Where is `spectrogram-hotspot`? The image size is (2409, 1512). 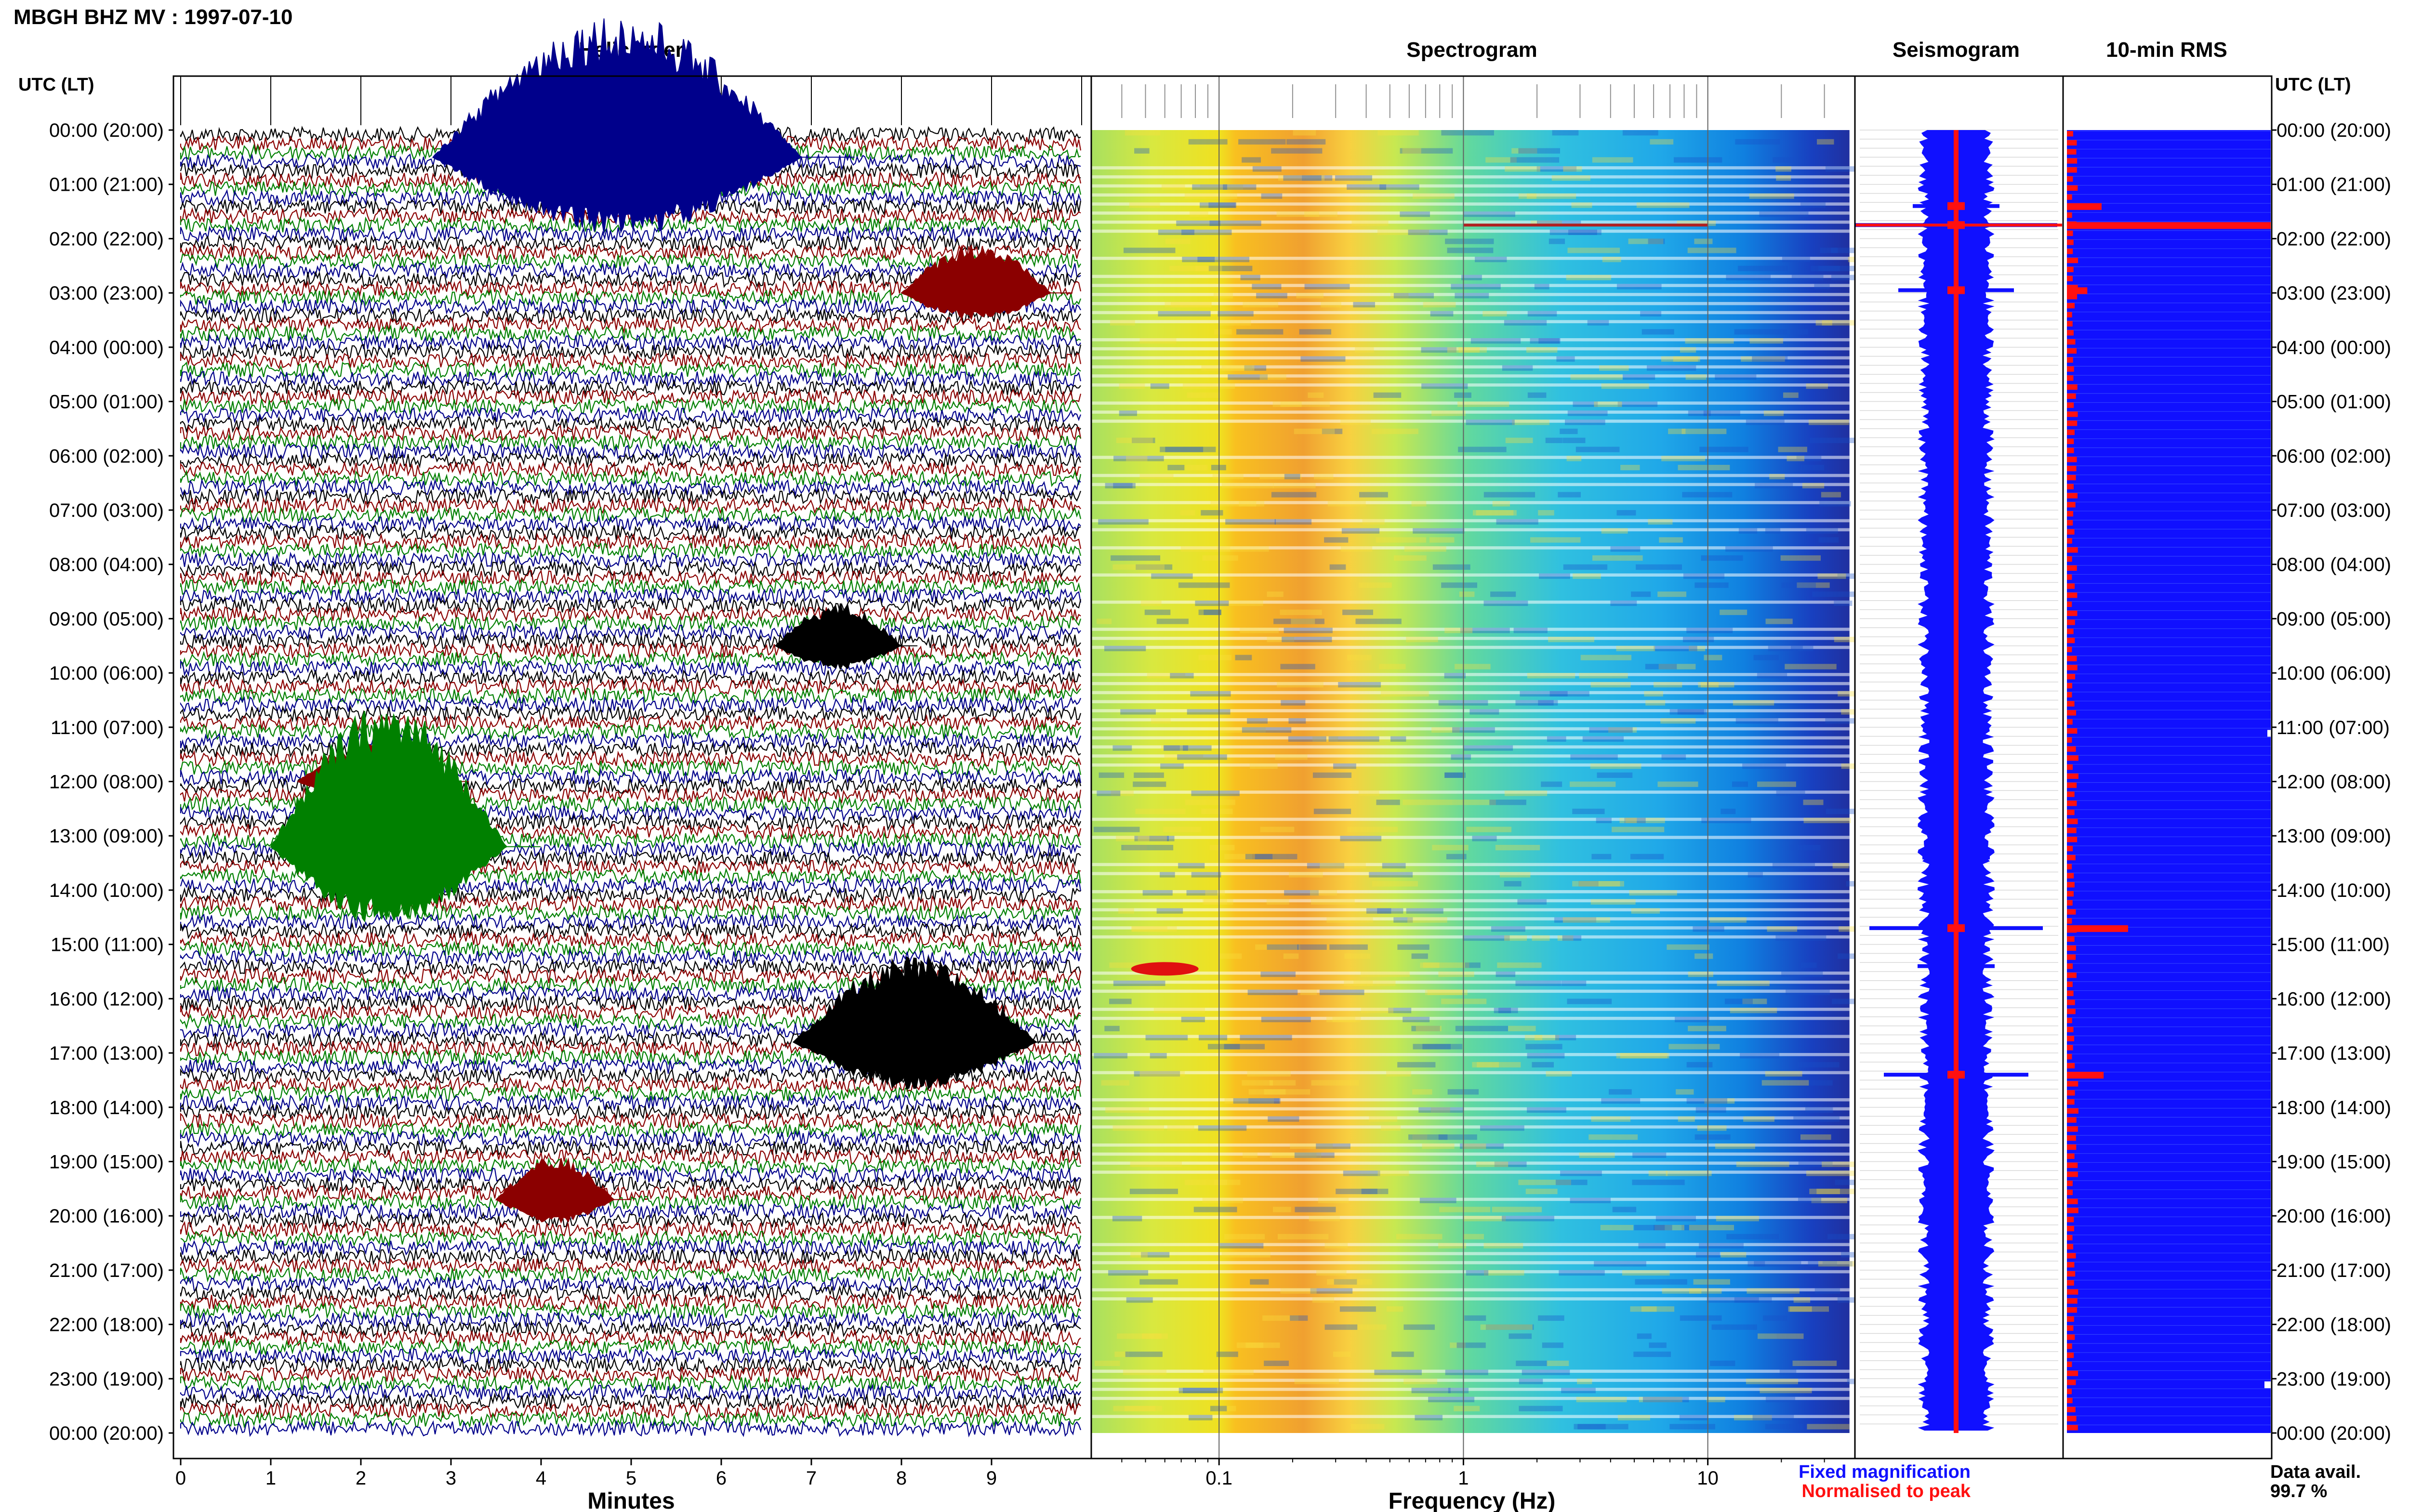
spectrogram-hotspot is located at coordinates (1165, 969).